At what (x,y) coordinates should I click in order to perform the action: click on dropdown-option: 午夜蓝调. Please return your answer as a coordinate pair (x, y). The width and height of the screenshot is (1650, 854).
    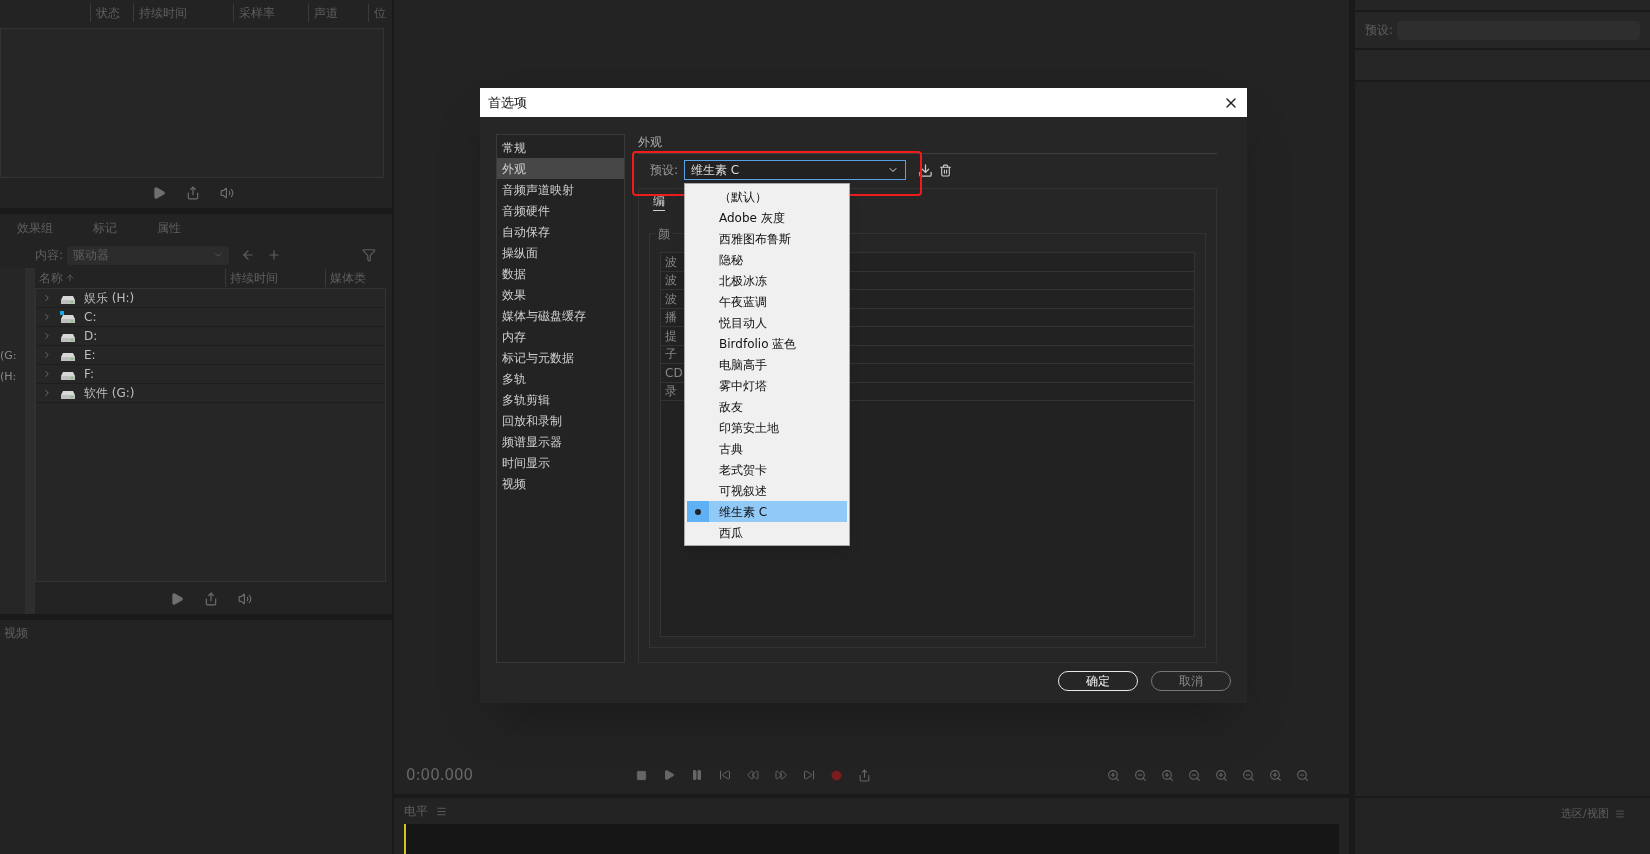
    Looking at the image, I should click on (767, 301).